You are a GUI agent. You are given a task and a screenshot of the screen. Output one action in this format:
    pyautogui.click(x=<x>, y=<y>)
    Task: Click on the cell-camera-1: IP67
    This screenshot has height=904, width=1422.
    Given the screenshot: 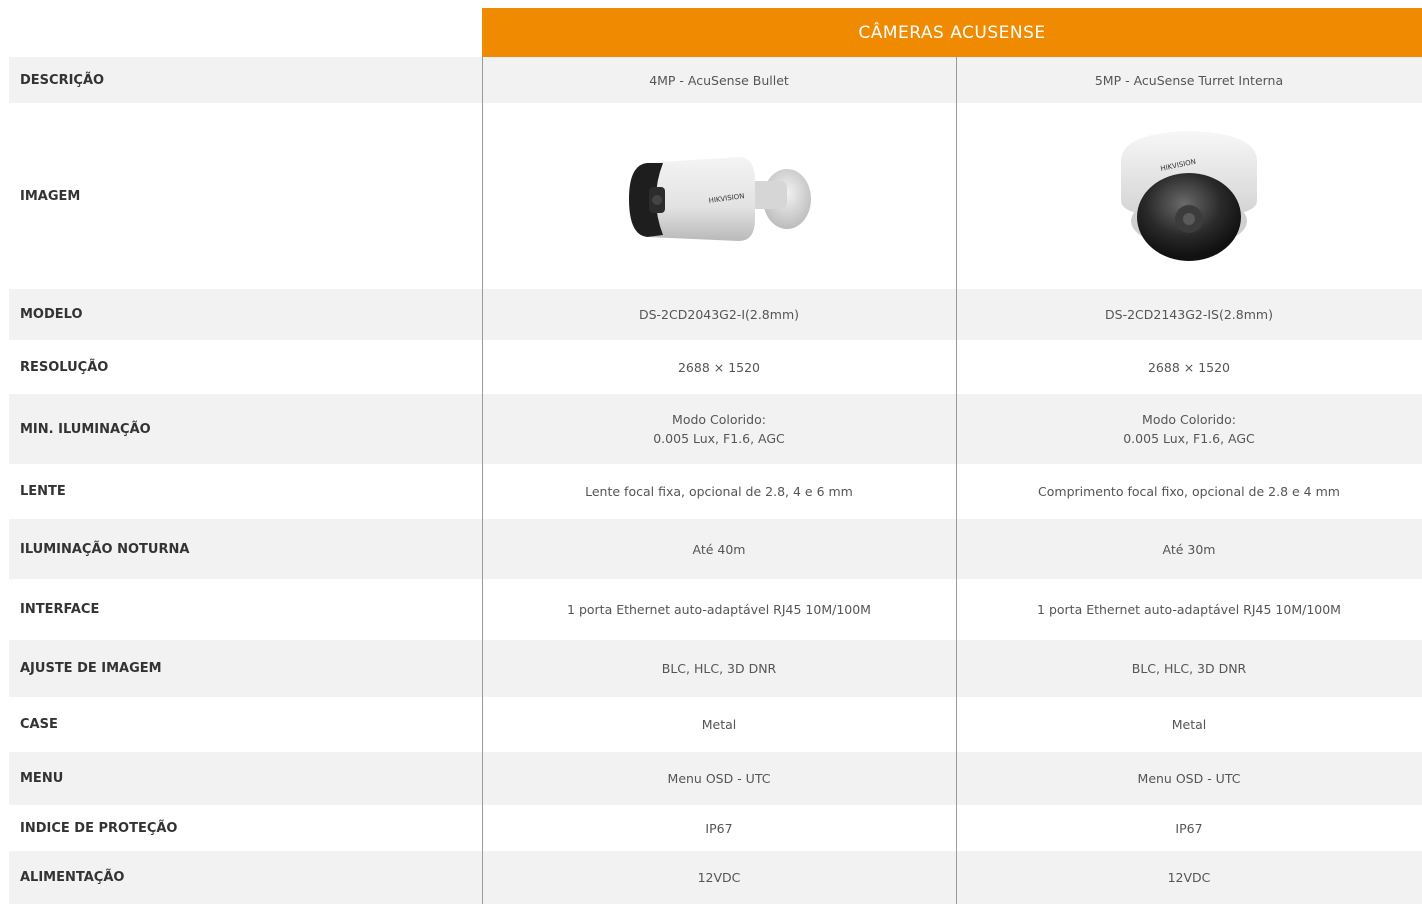 What is the action you would take?
    pyautogui.click(x=719, y=828)
    